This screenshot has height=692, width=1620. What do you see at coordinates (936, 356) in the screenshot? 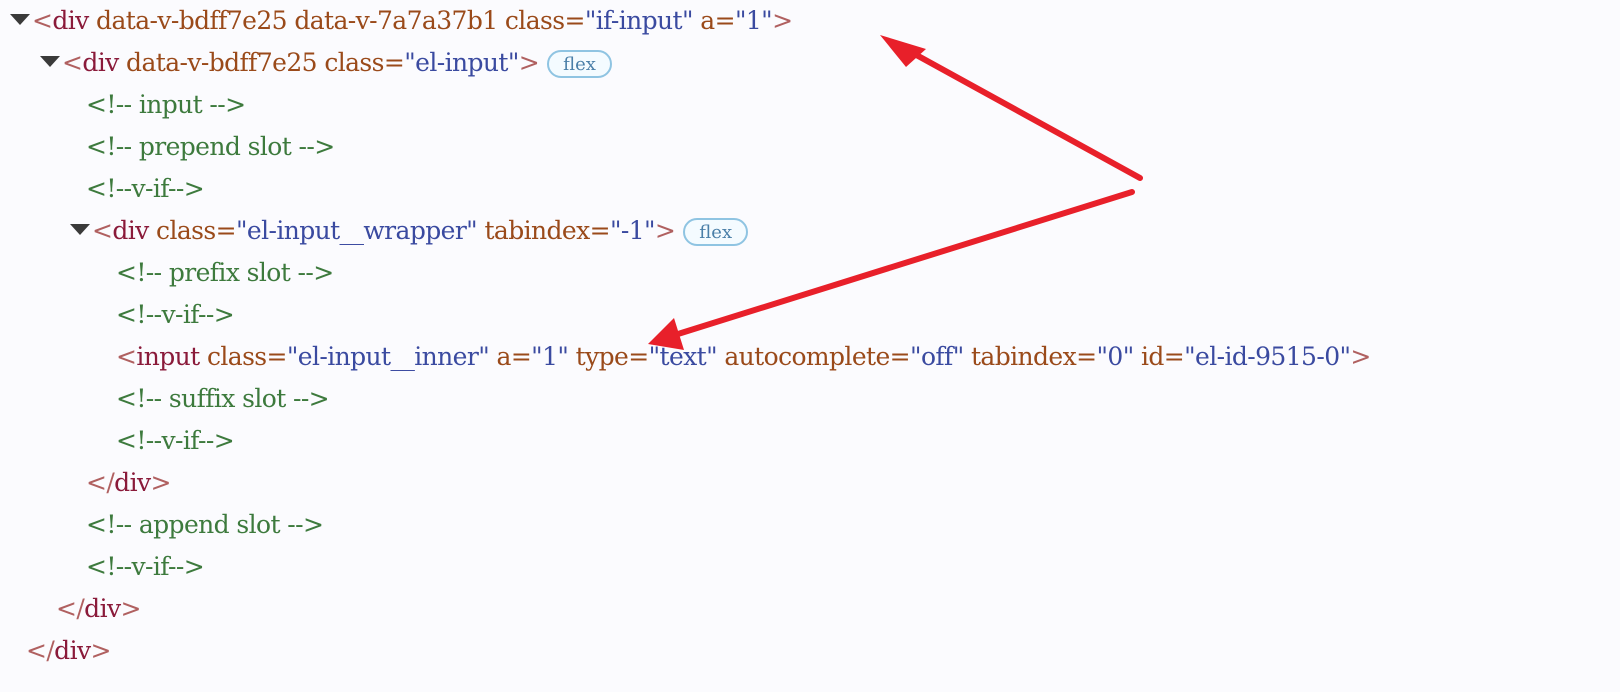
I see `attribute-value: off` at bounding box center [936, 356].